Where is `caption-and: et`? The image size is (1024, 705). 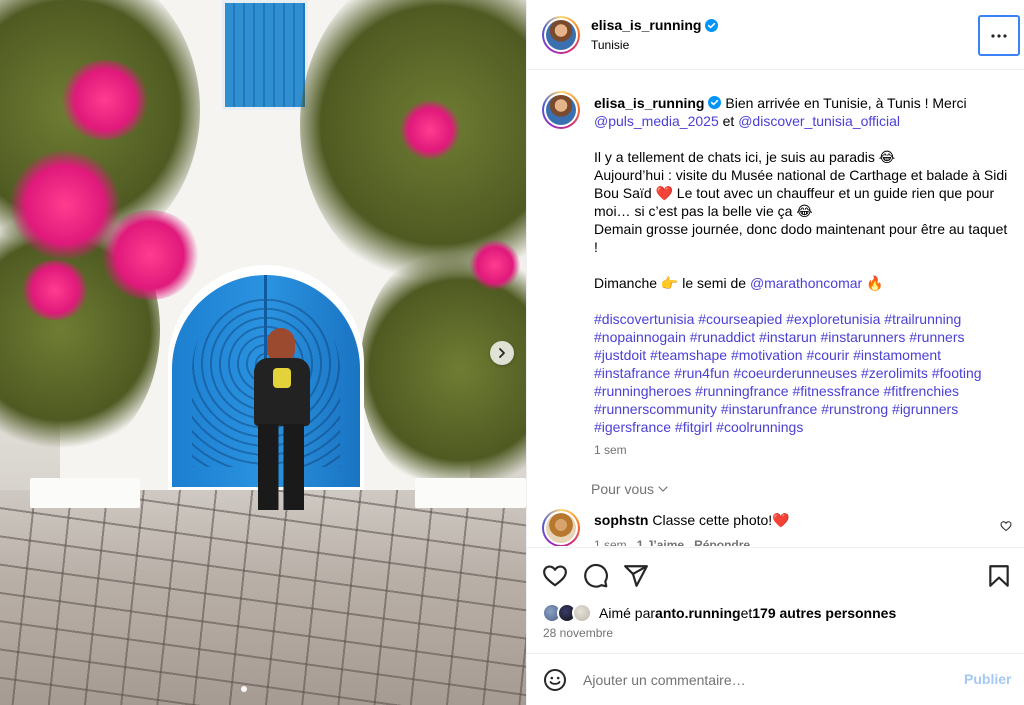 caption-and: et is located at coordinates (728, 121).